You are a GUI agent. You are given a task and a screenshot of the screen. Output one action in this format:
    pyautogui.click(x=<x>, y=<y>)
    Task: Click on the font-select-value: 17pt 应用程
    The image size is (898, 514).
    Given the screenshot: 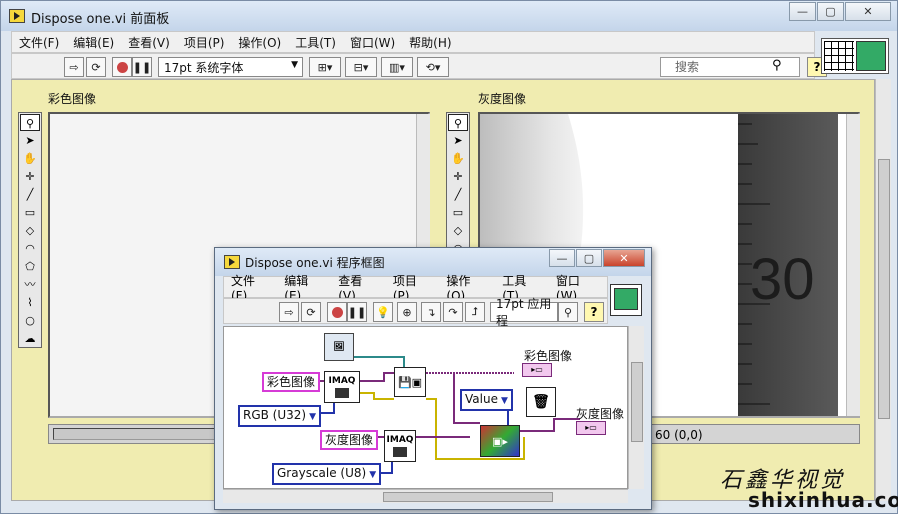 What is the action you would take?
    pyautogui.click(x=524, y=312)
    